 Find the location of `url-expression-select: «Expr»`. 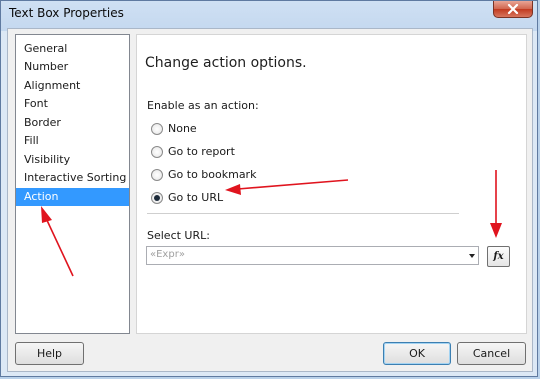

url-expression-select: «Expr» is located at coordinates (312, 255).